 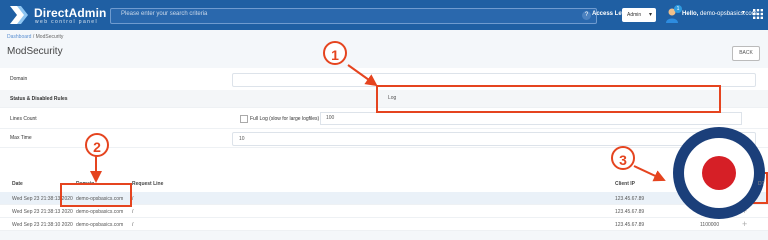 I want to click on annotation-callout-3: 3, so click(x=623, y=158).